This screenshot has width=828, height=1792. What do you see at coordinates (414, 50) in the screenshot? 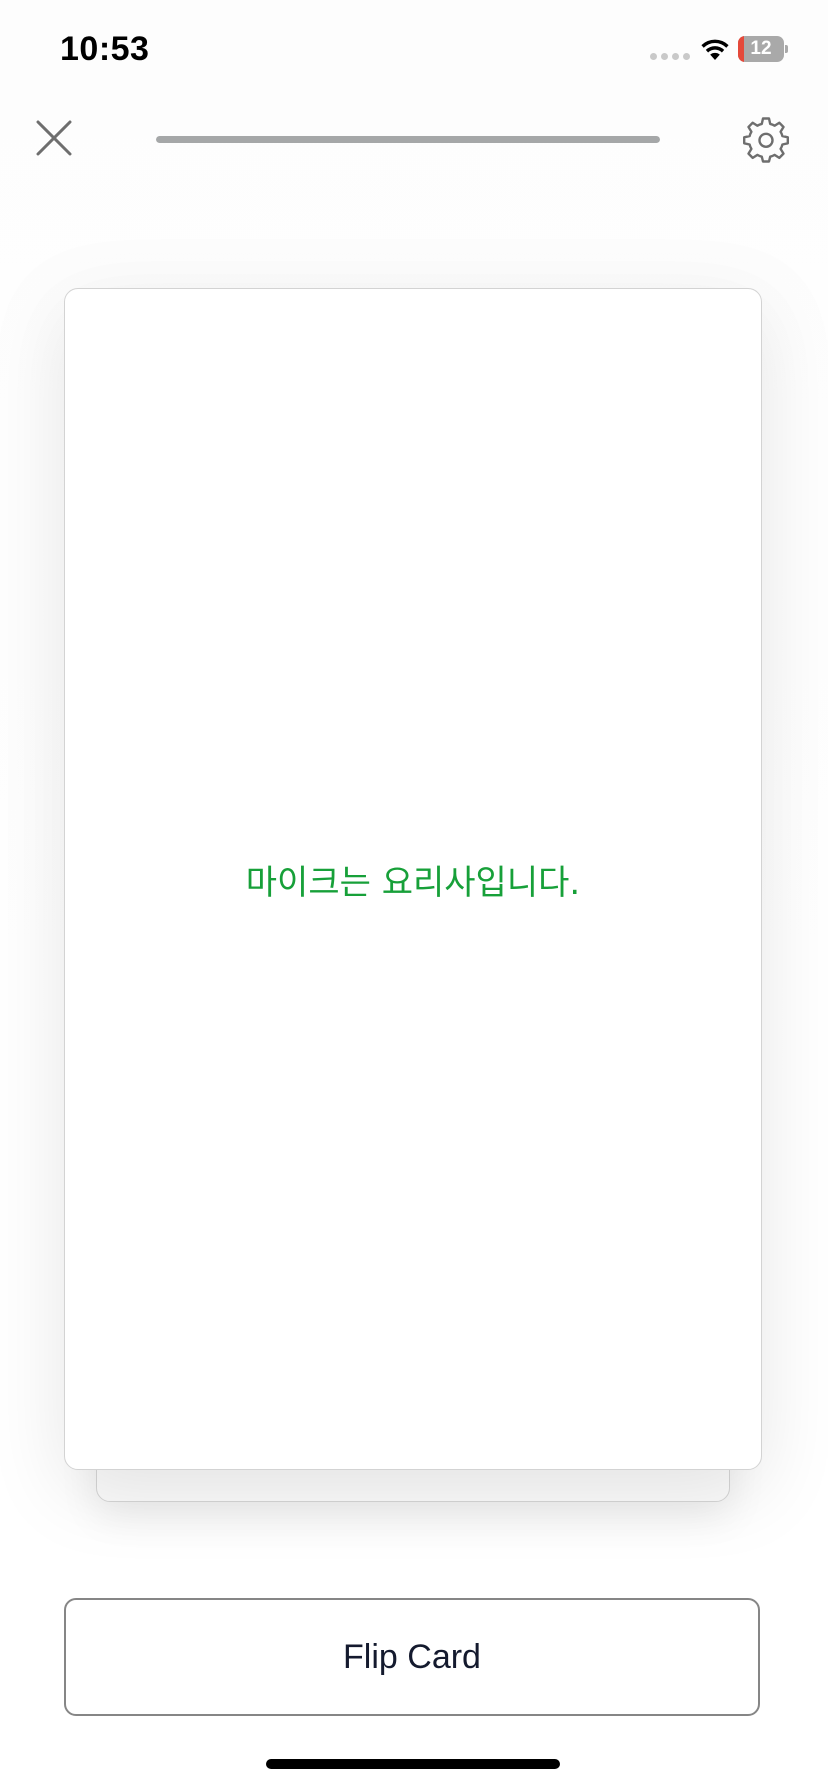
I see `status-bar: 10:53 12` at bounding box center [414, 50].